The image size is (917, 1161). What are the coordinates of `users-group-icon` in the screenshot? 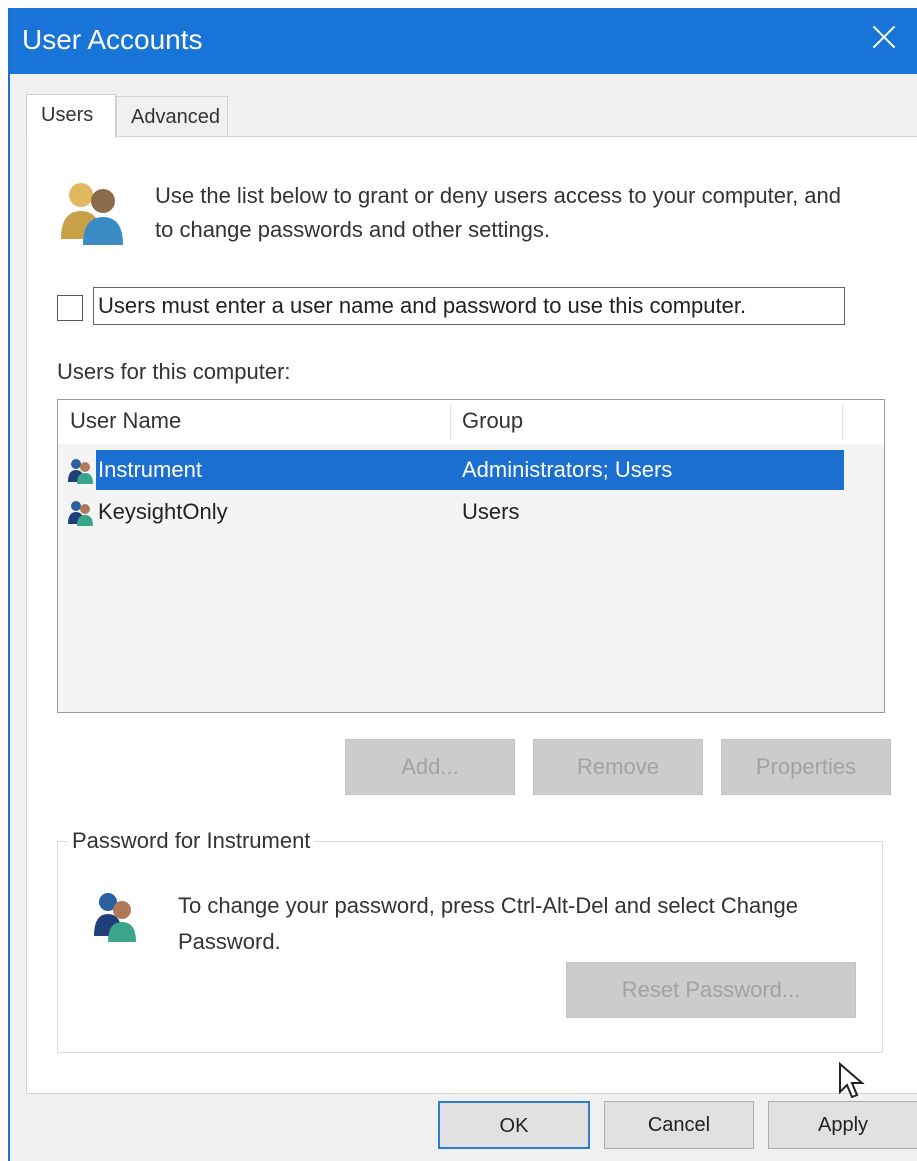 It's located at (92, 214).